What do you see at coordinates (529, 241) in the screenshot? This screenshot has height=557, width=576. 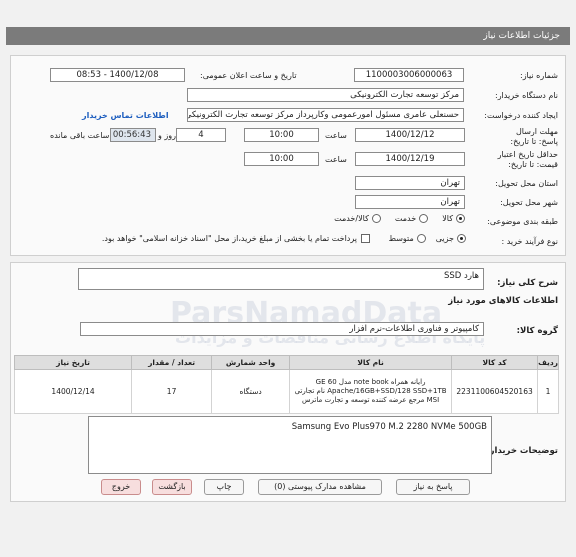 I see `purchase-process-label: نوع فرآیند خرید :` at bounding box center [529, 241].